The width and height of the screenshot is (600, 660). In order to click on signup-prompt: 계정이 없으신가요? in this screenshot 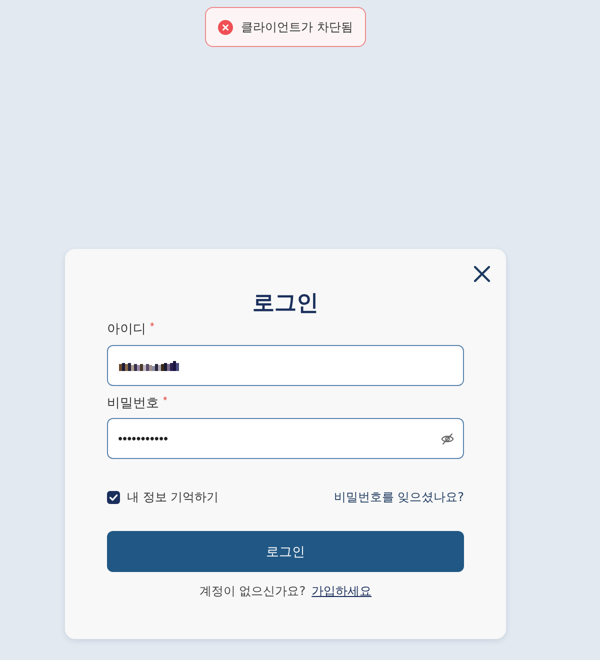, I will do `click(252, 591)`.